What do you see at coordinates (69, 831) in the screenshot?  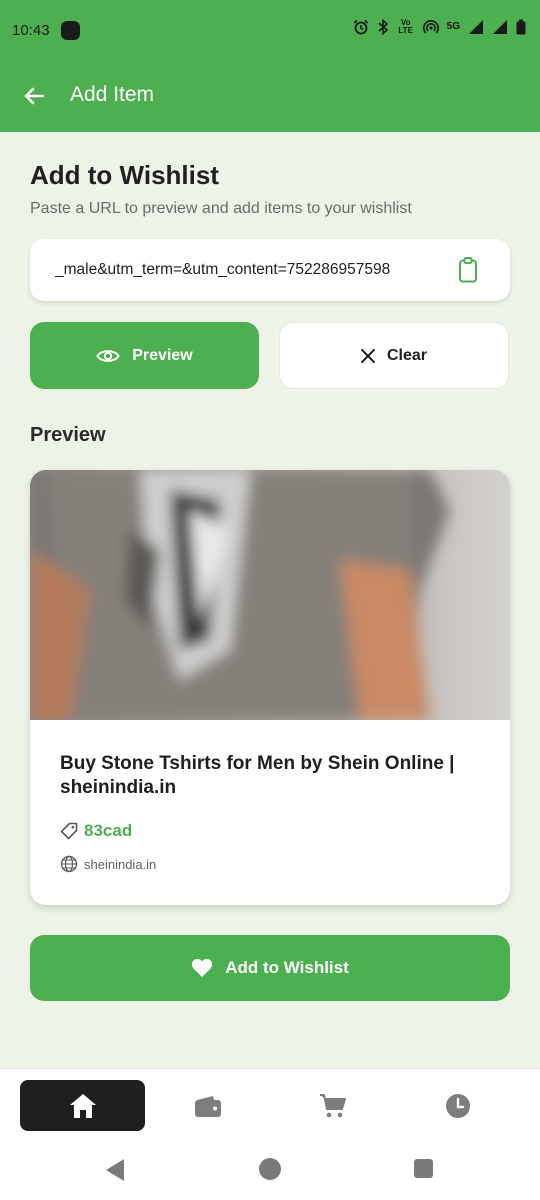 I see `tag-icon` at bounding box center [69, 831].